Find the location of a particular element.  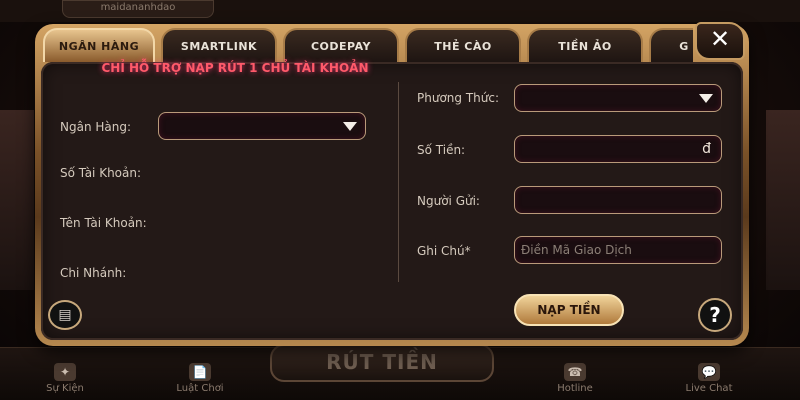

account-number-label: Số Tài Khoản: is located at coordinates (101, 173).